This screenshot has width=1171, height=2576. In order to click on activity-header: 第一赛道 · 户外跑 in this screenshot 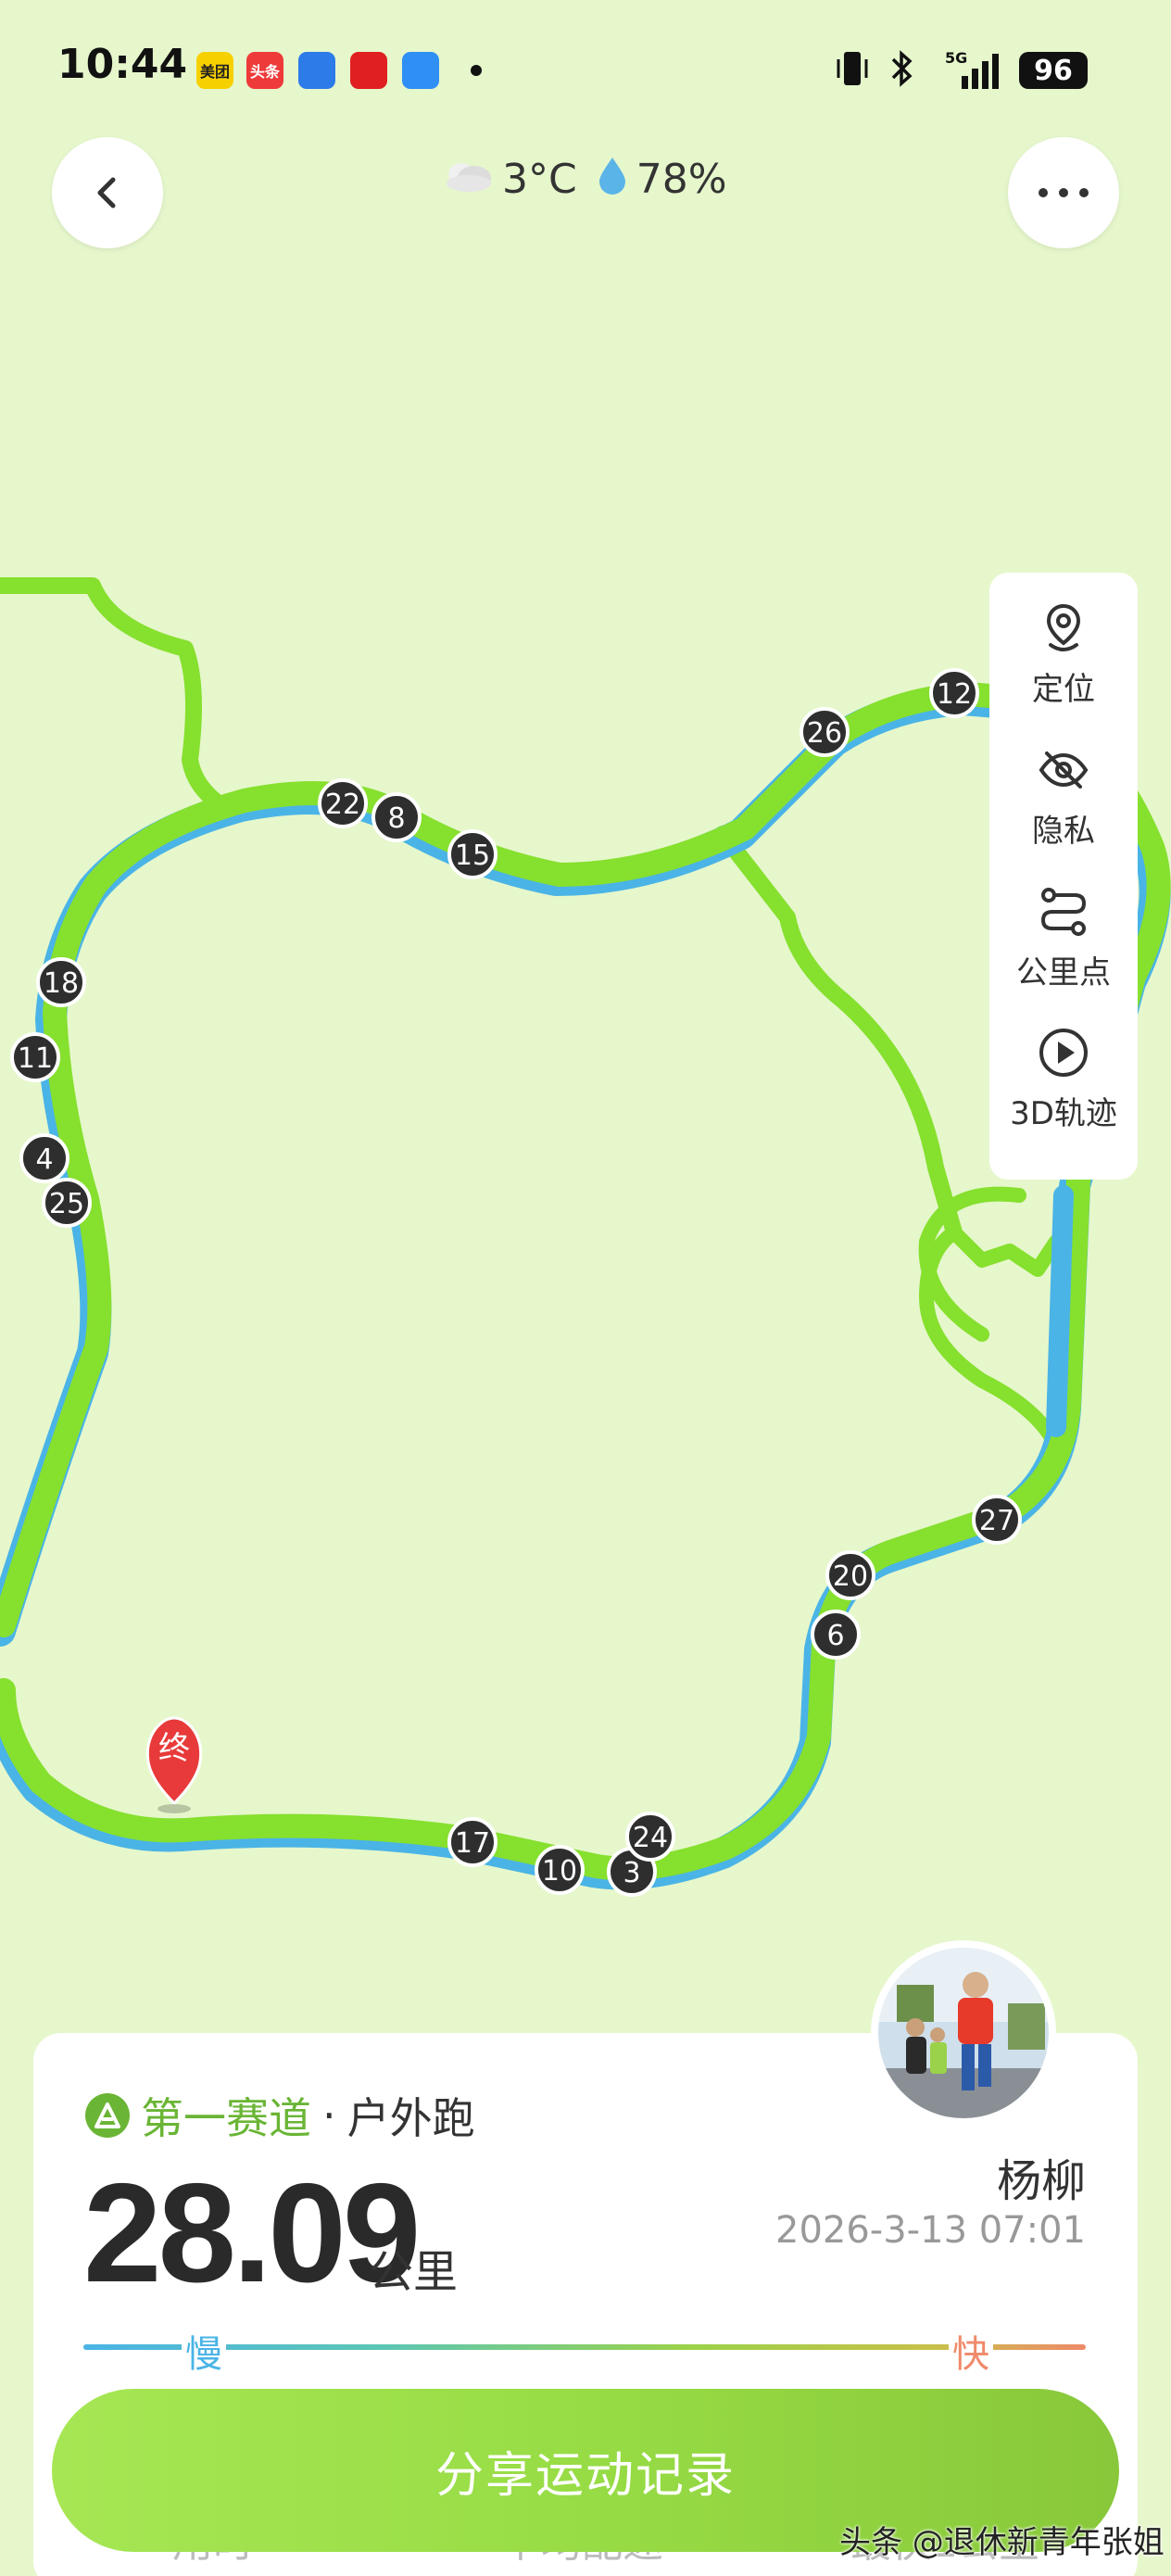, I will do `click(279, 2115)`.